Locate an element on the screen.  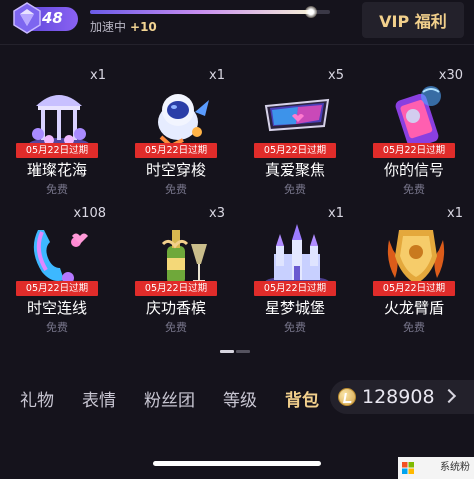
progress-knob is located at coordinates (310, 12).